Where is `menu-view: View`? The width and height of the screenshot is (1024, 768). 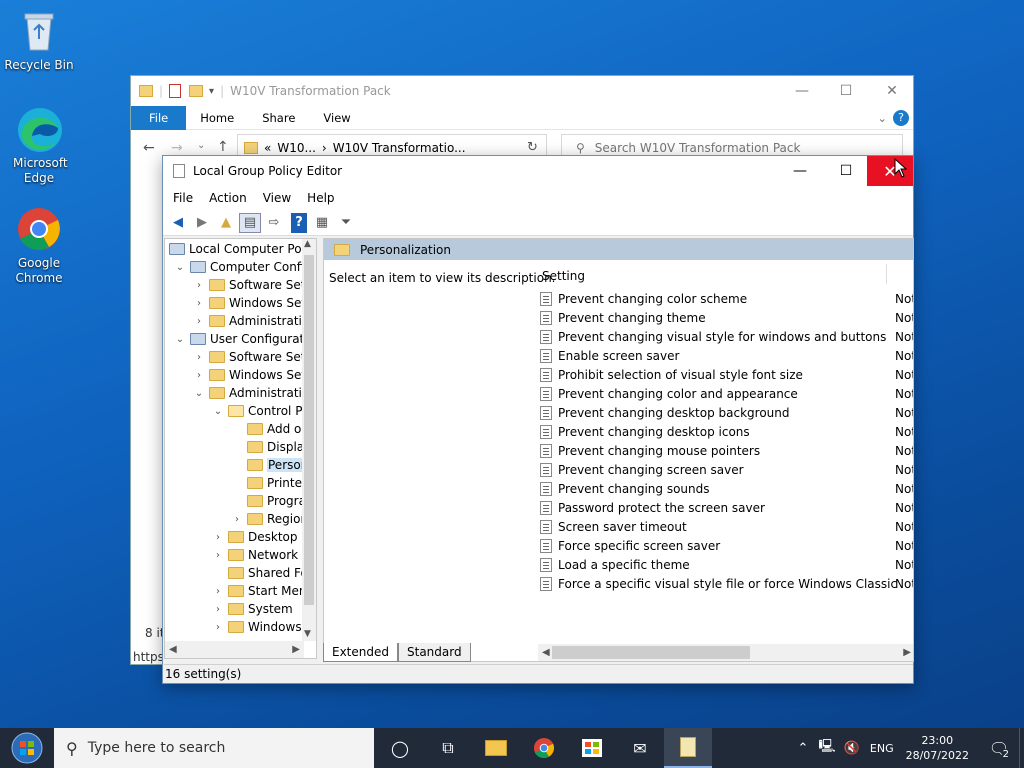 menu-view: View is located at coordinates (277, 198).